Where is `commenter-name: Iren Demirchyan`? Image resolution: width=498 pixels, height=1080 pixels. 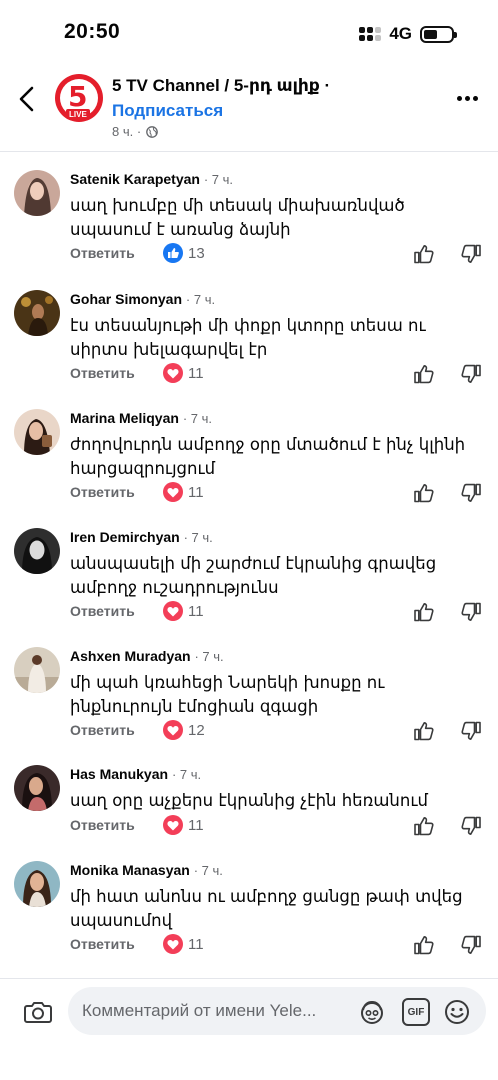 commenter-name: Iren Demirchyan is located at coordinates (125, 537).